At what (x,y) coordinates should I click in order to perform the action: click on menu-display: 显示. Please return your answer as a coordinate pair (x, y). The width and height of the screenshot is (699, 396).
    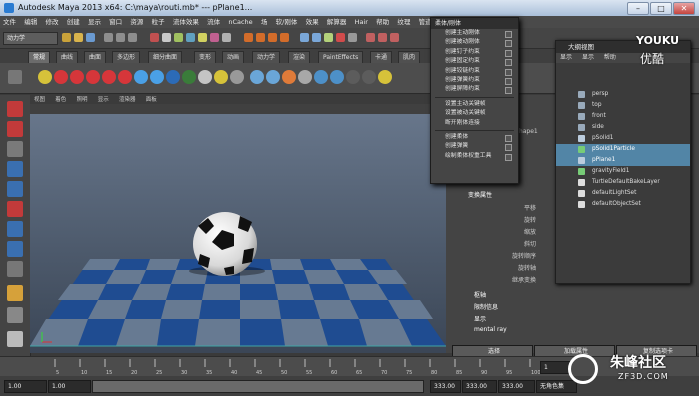
    Looking at the image, I should click on (94, 22).